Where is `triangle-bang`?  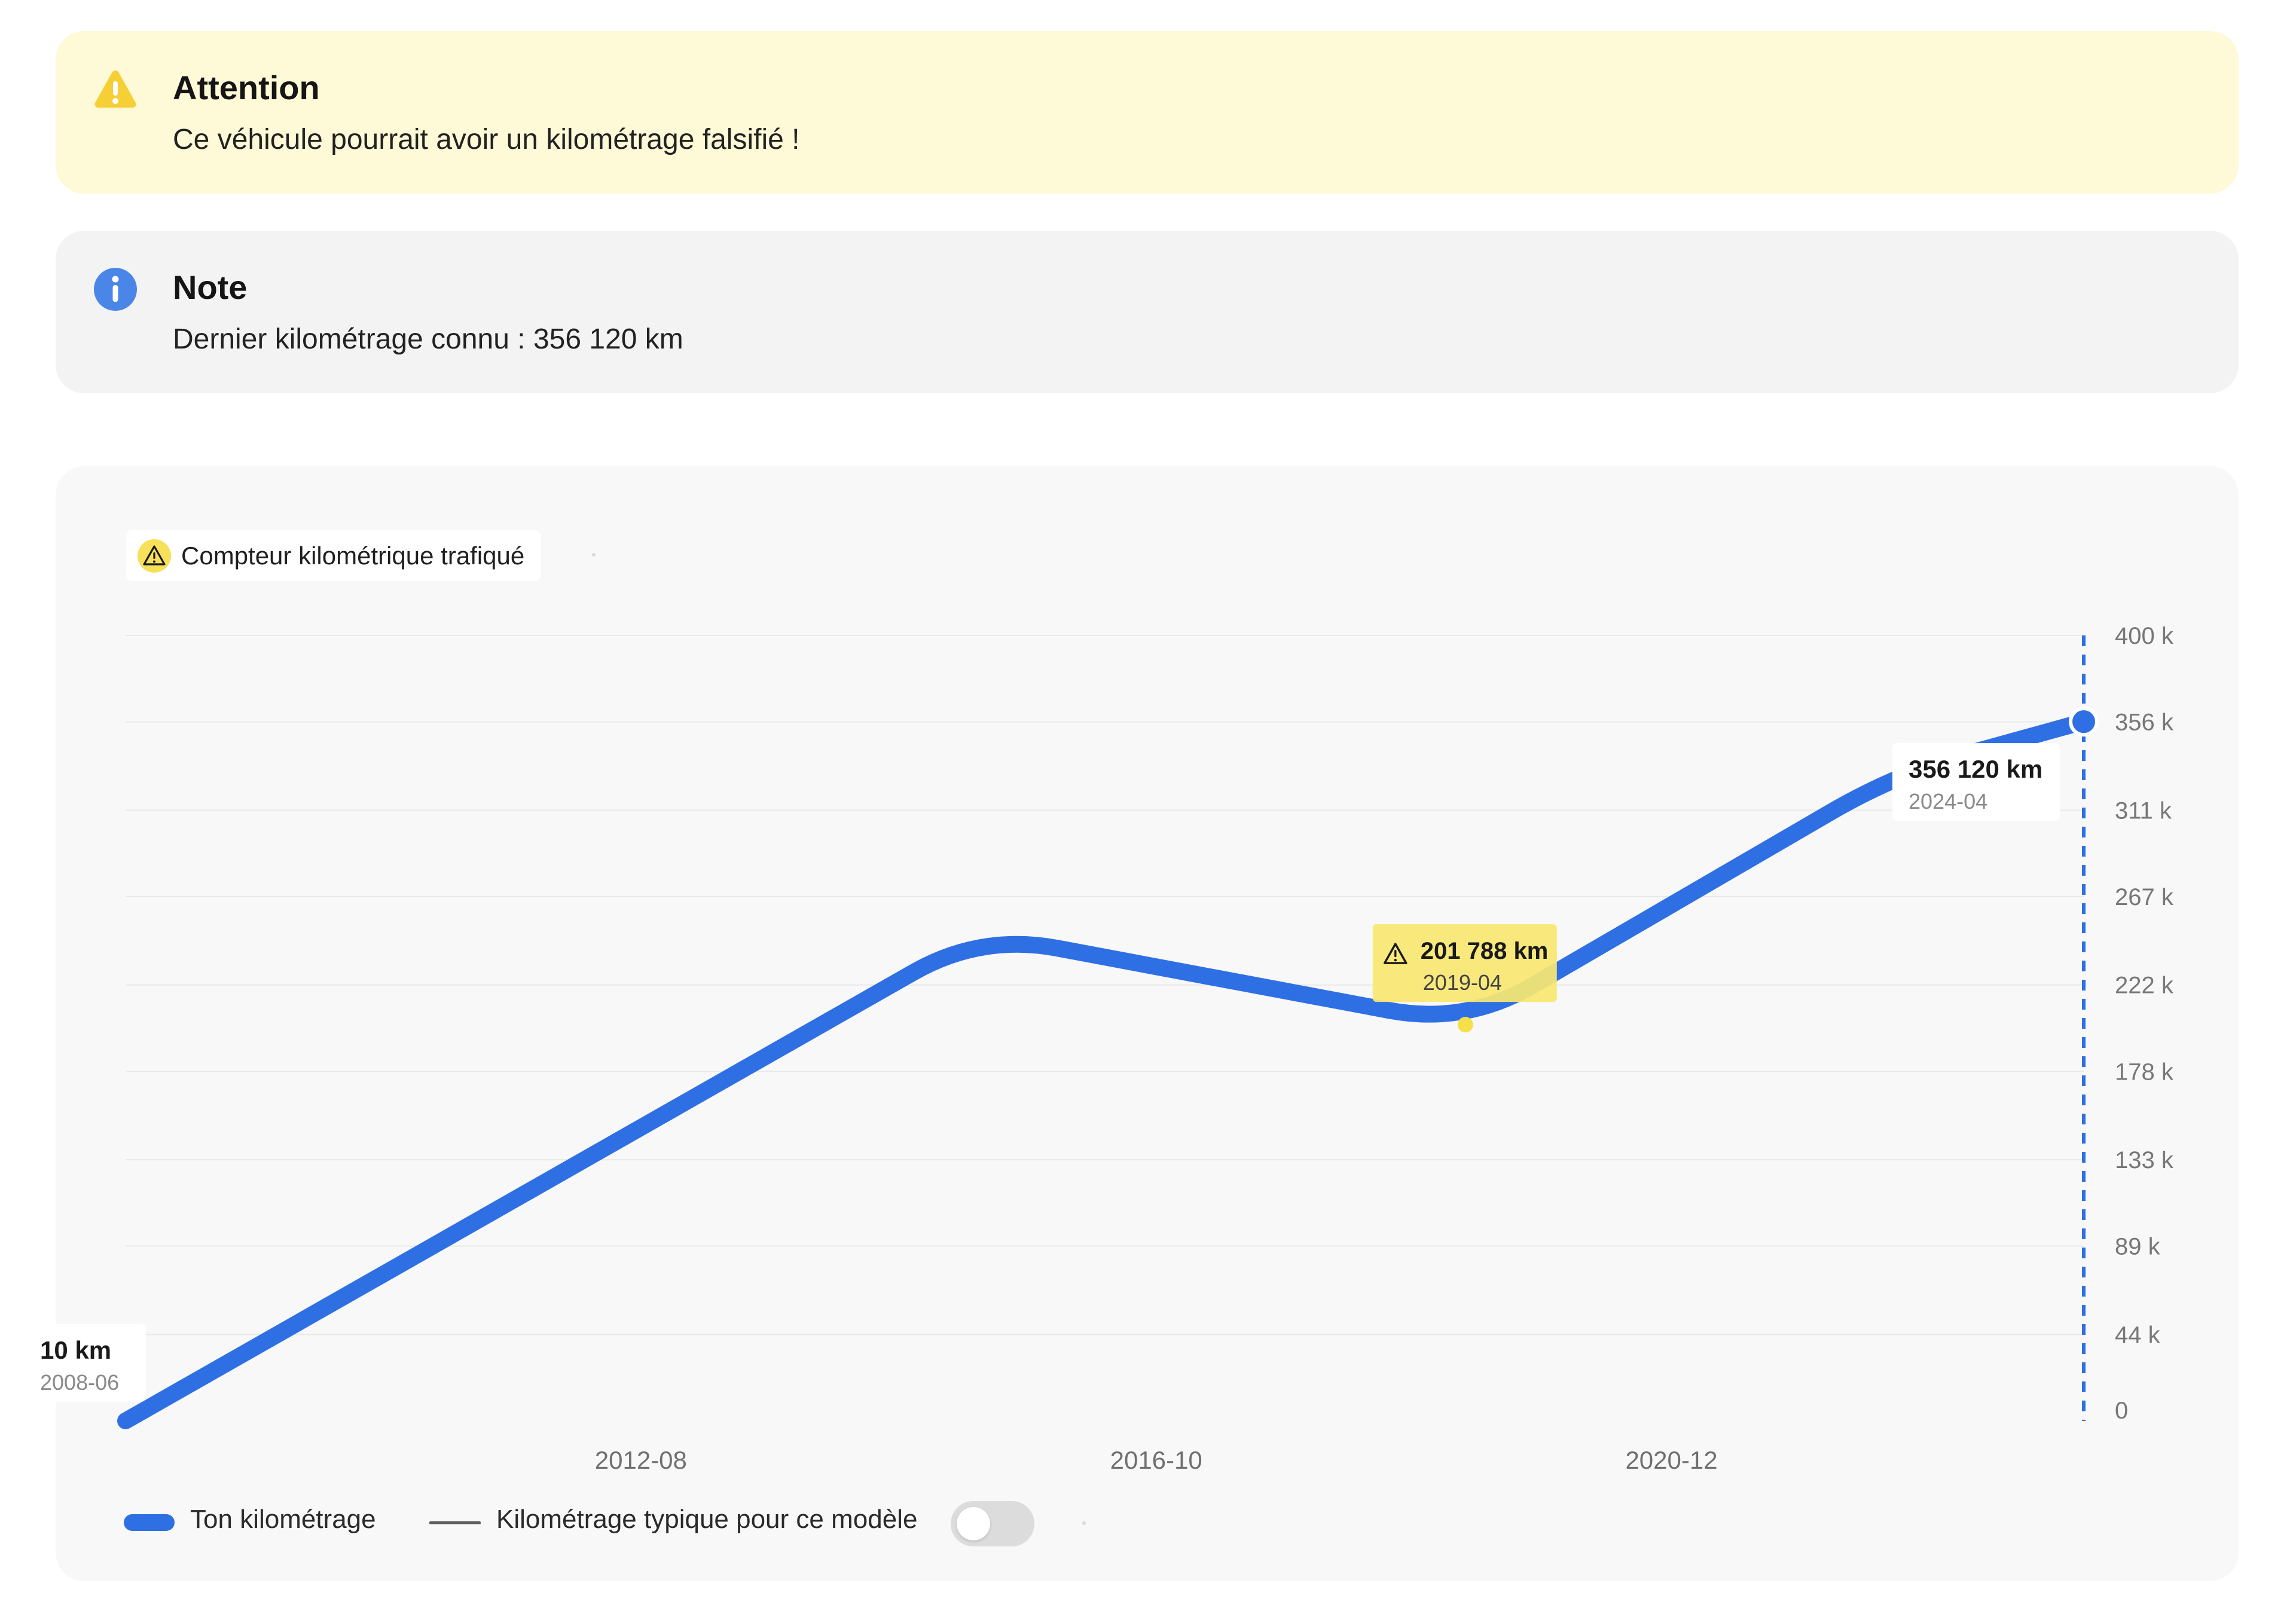 triangle-bang is located at coordinates (1395, 954).